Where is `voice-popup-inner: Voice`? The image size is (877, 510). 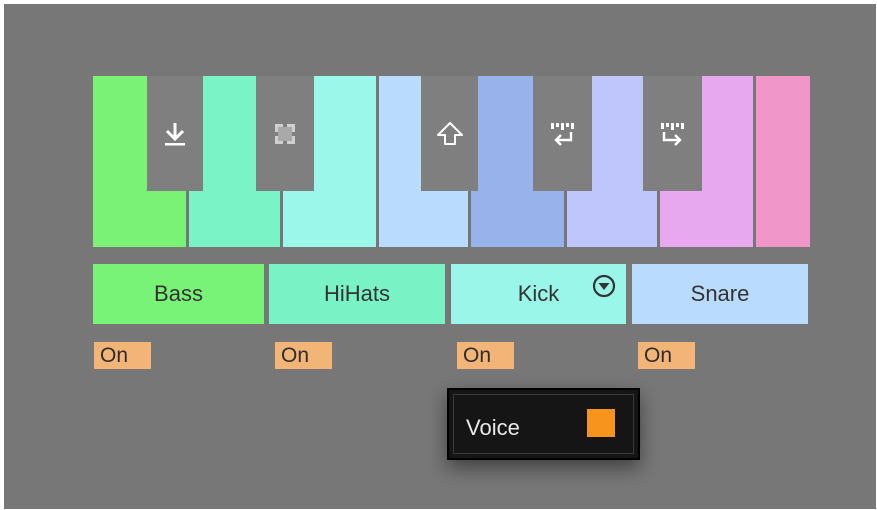 voice-popup-inner: Voice is located at coordinates (543, 424).